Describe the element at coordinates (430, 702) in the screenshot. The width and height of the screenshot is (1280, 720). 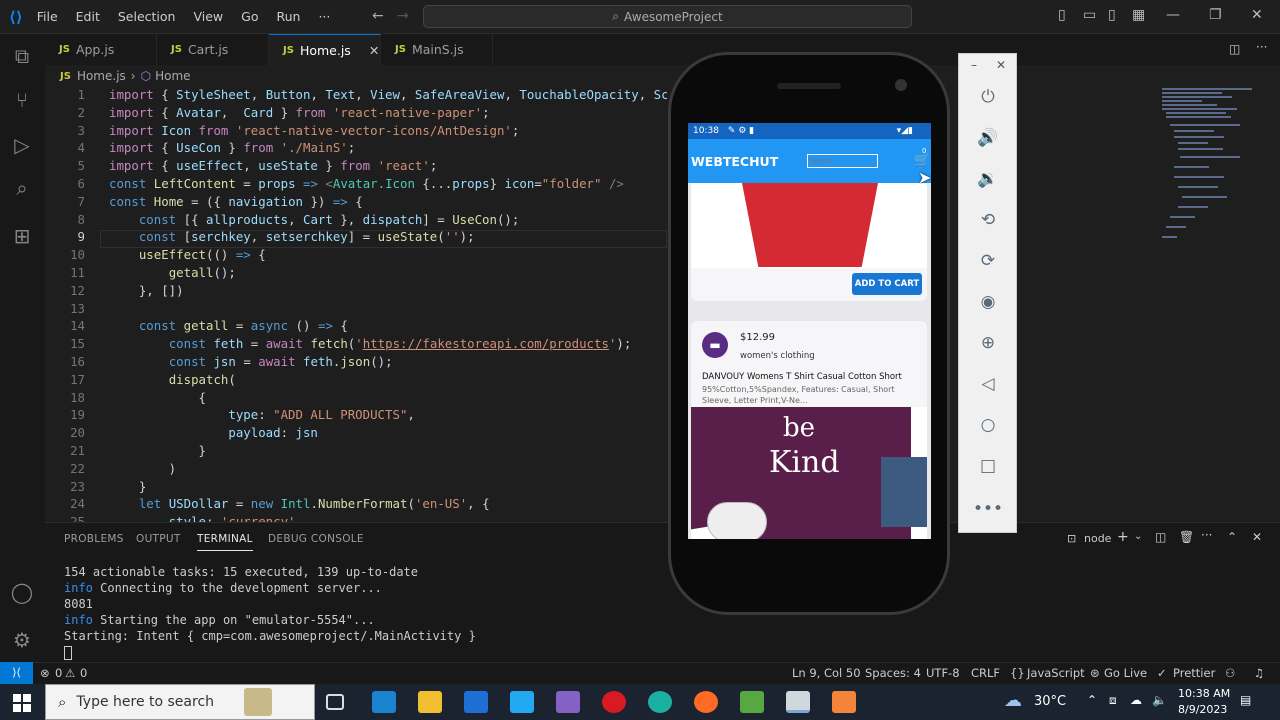
I see `file-explorer-icon` at that location.